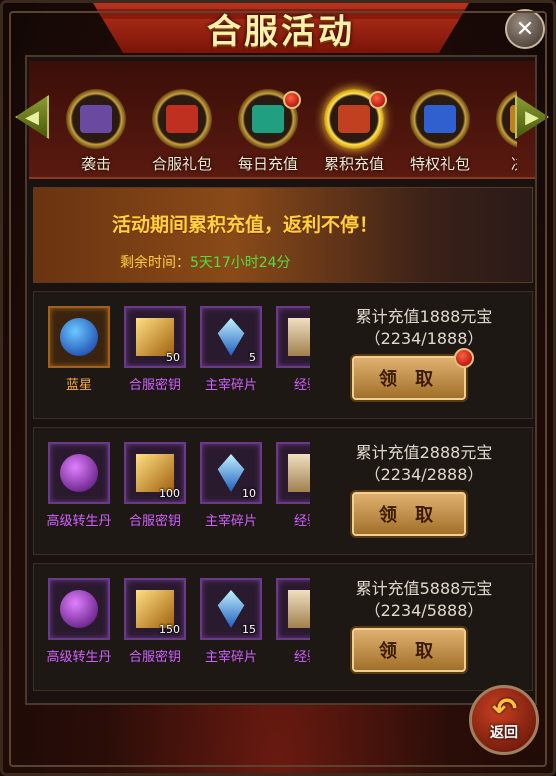 This screenshot has height=776, width=556. I want to click on item-slot: 10, so click(231, 473).